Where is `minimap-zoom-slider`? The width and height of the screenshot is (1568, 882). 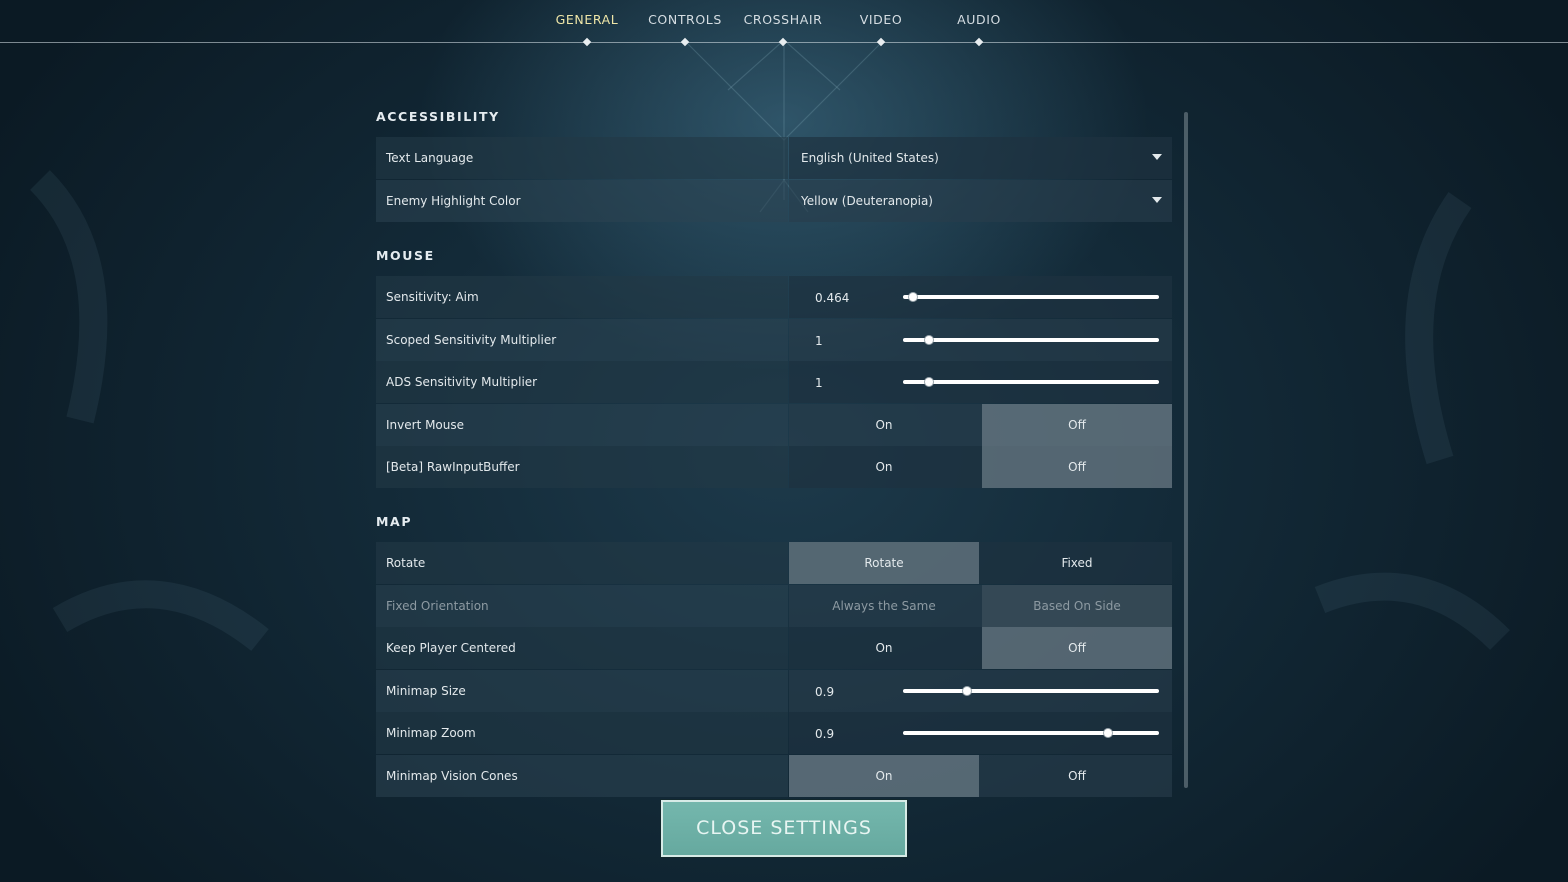
minimap-zoom-slider is located at coordinates (1031, 733).